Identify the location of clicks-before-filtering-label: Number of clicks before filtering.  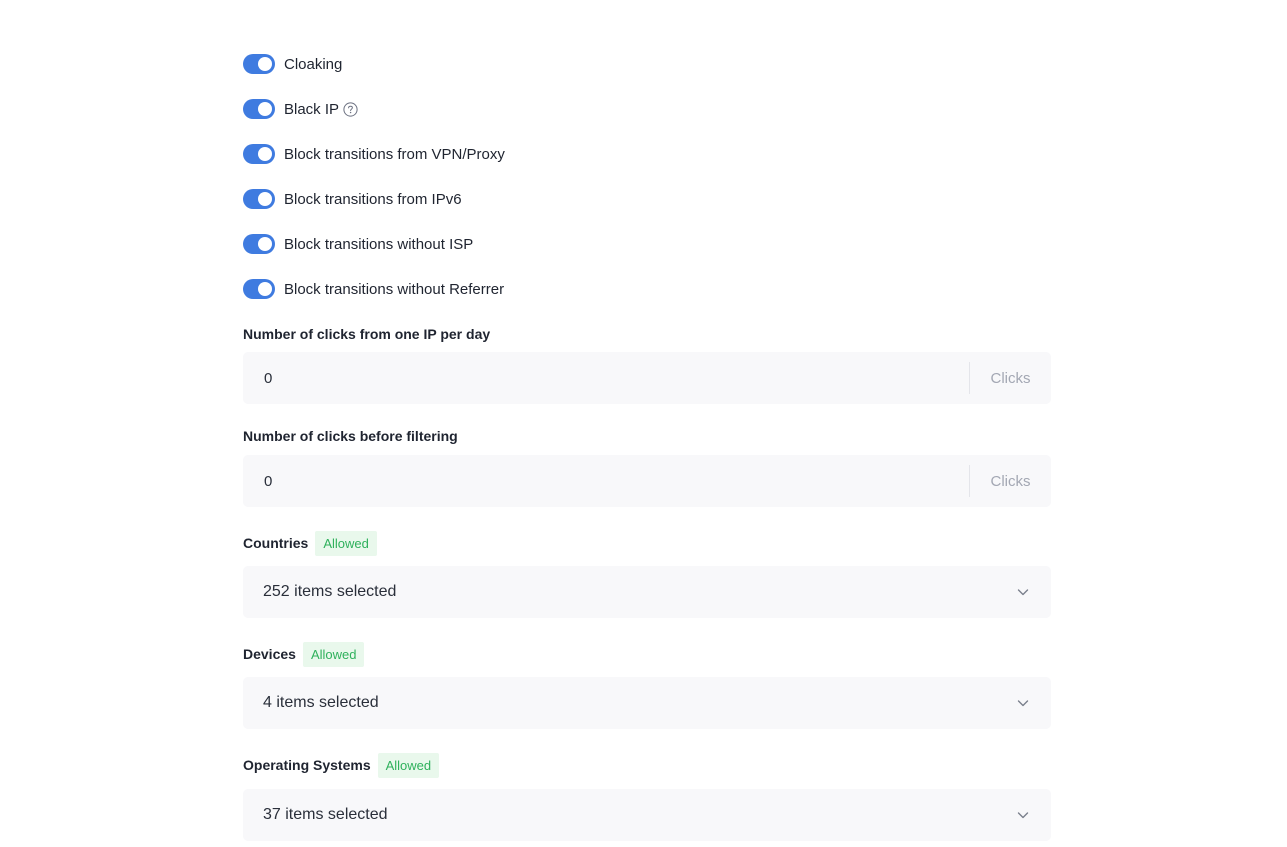
(350, 436).